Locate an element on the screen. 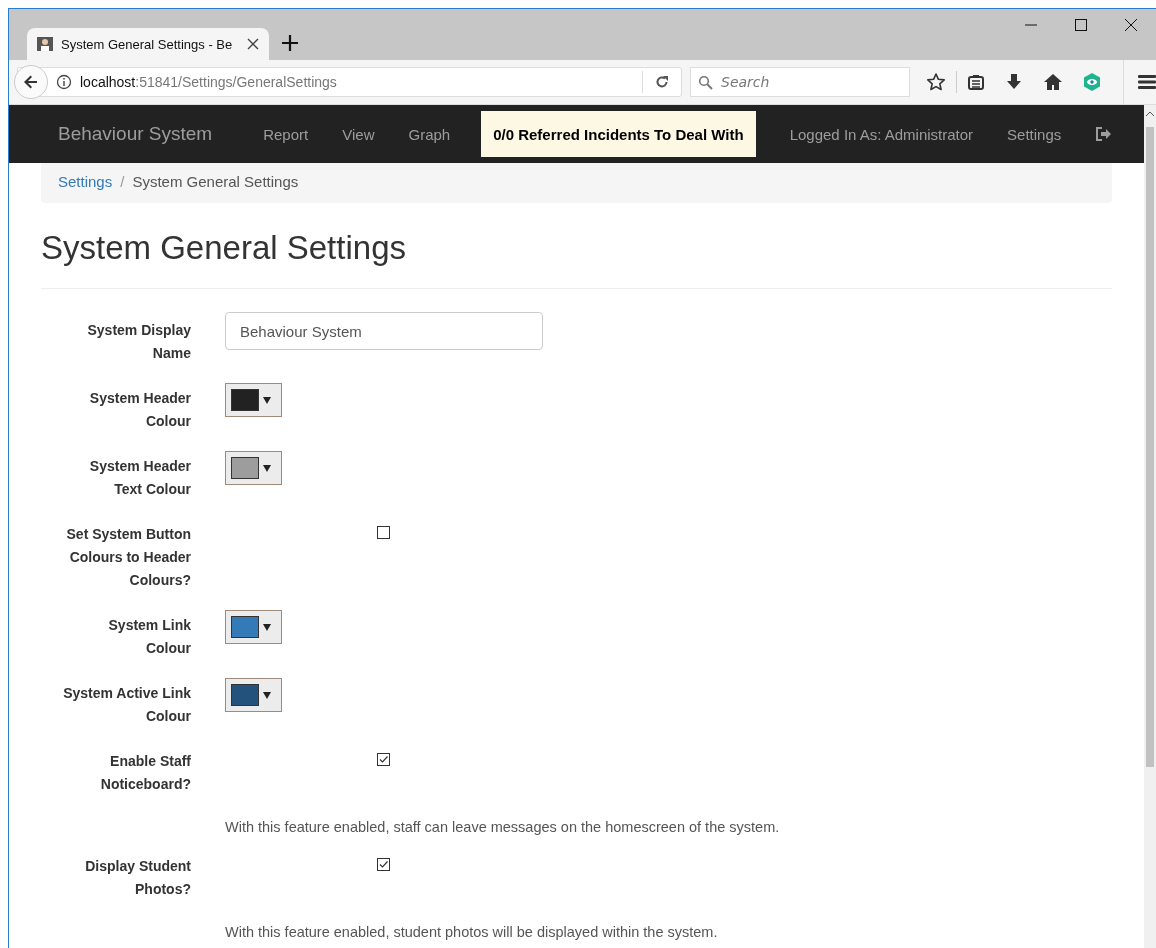  maximize-icon is located at coordinates (1081, 25).